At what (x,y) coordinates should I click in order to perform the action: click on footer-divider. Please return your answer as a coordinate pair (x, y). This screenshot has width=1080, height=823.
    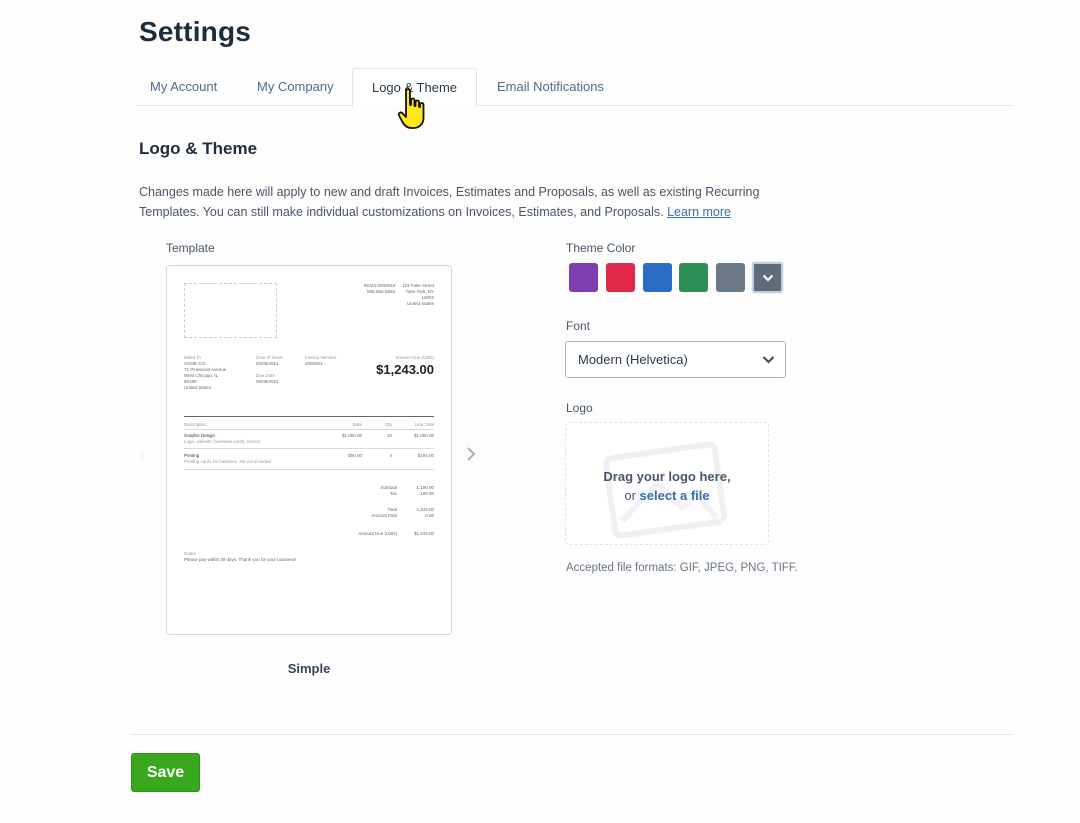
    Looking at the image, I should click on (571, 734).